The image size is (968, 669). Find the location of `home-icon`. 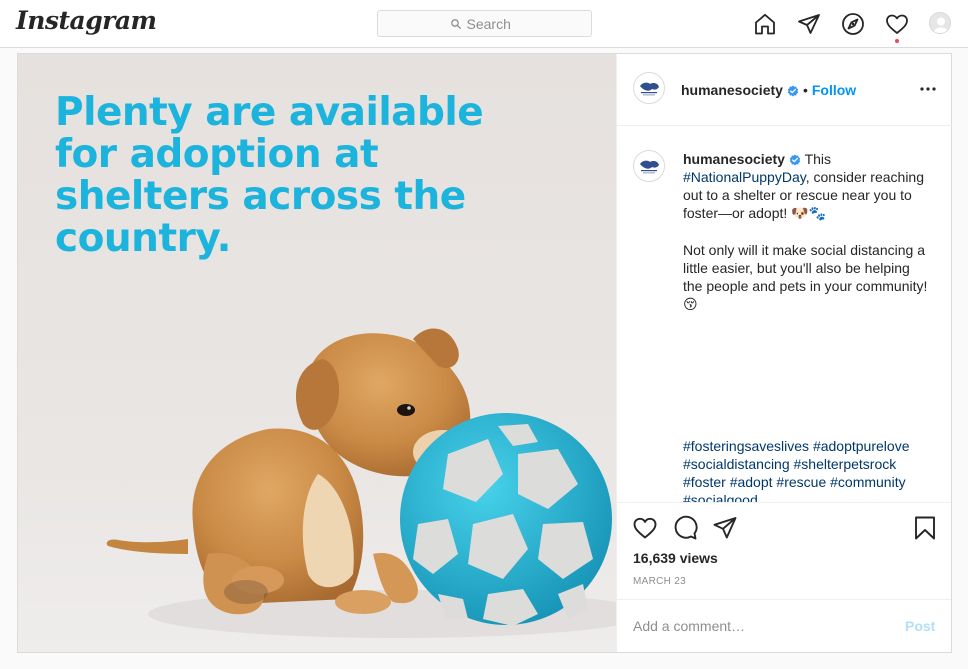

home-icon is located at coordinates (765, 24).